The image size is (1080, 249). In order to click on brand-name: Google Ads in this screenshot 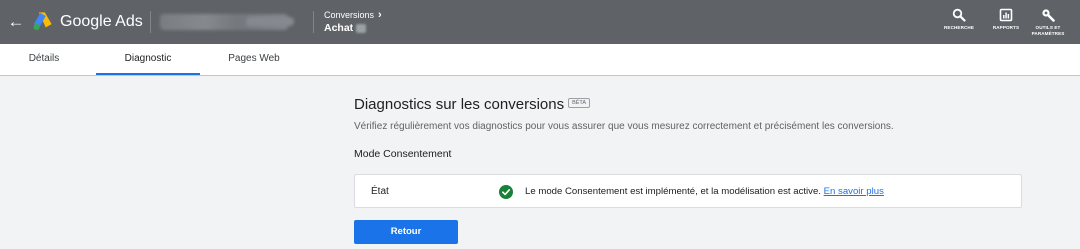, I will do `click(101, 21)`.